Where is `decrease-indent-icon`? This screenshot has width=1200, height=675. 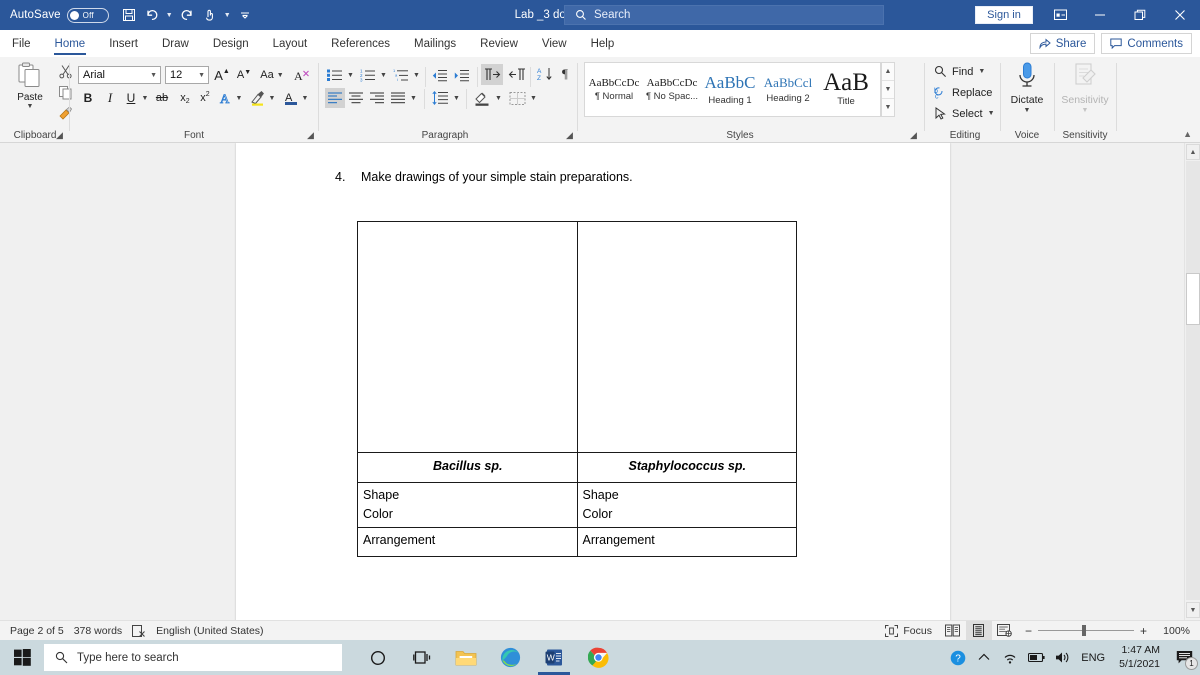 decrease-indent-icon is located at coordinates (440, 75).